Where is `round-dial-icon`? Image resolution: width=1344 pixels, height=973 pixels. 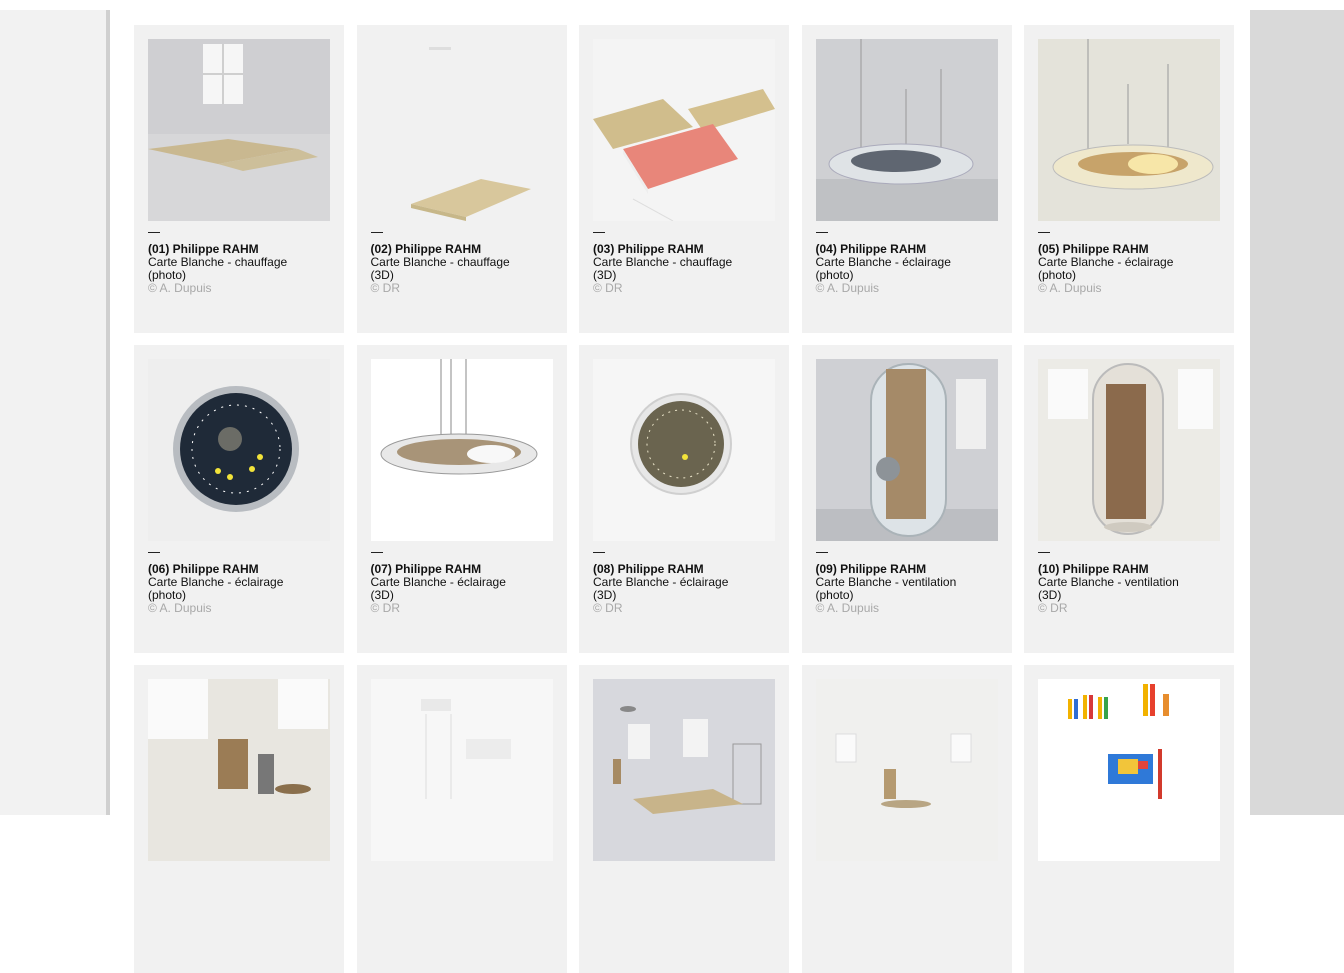
round-dial-icon is located at coordinates (239, 450).